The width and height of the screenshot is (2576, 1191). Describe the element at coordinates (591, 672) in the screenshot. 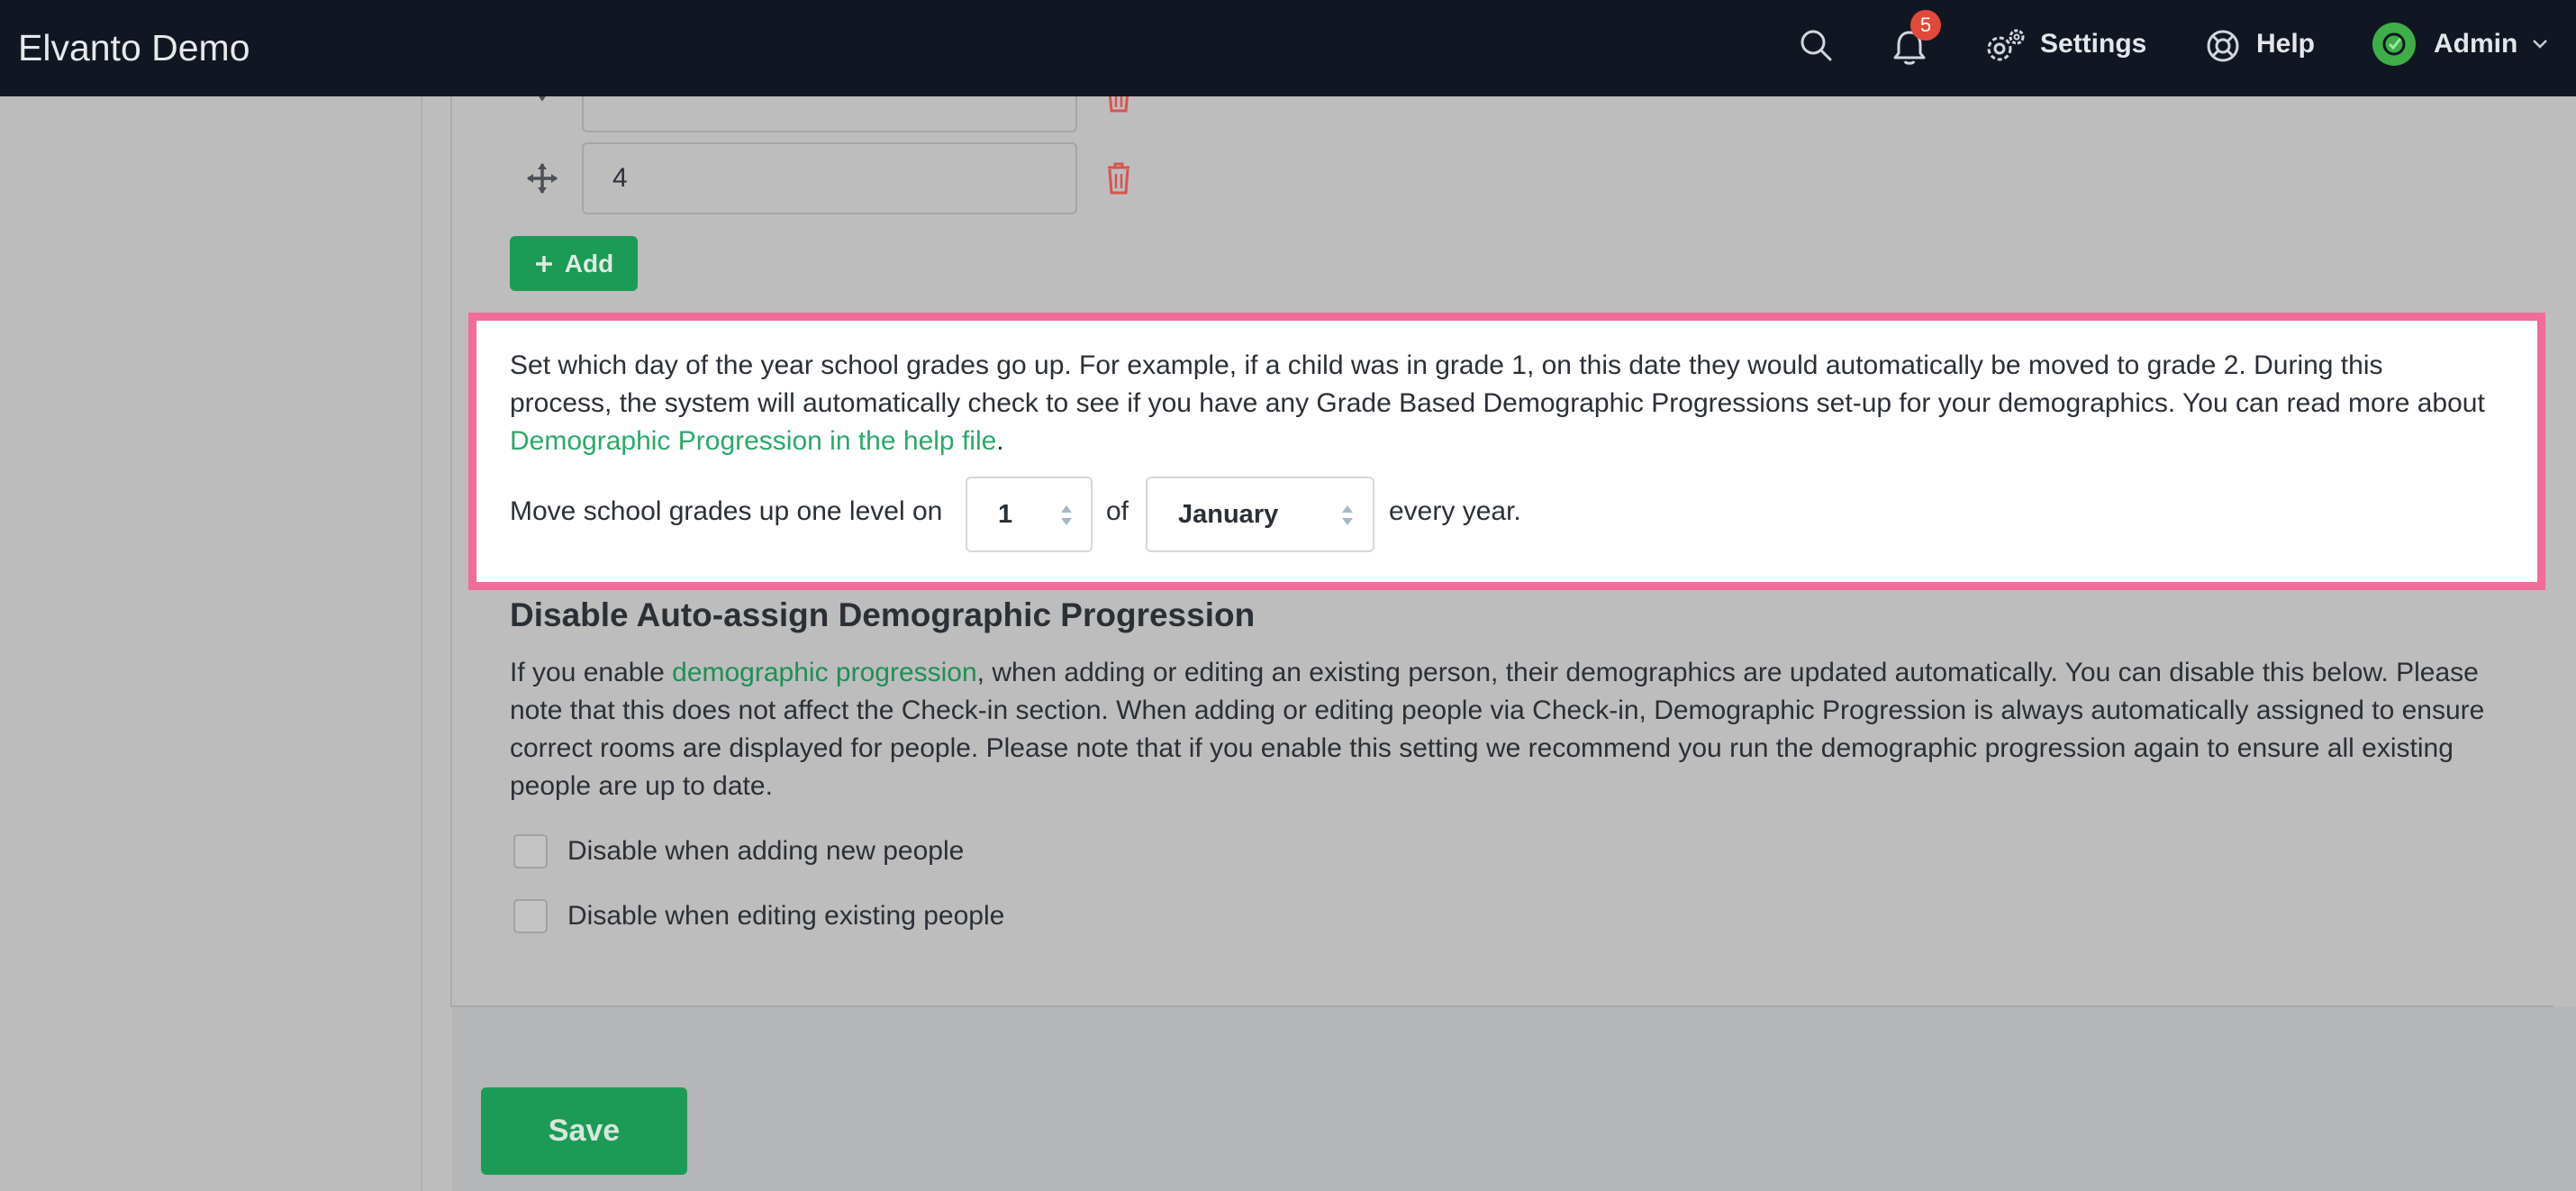

I see `para-text: If you enable` at that location.